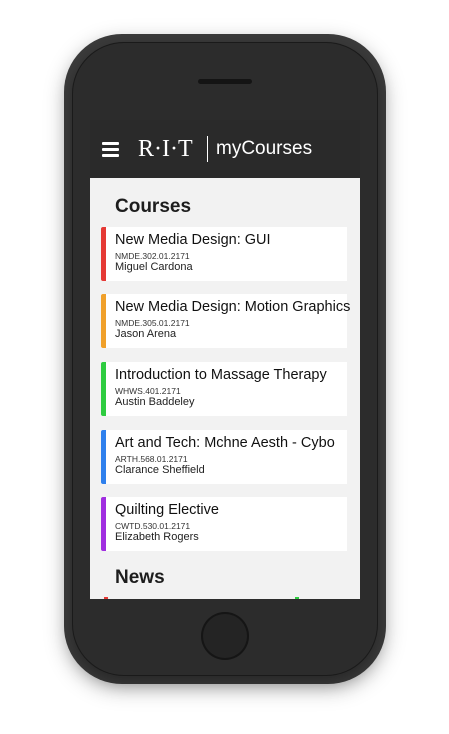 The image size is (449, 734). What do you see at coordinates (153, 526) in the screenshot?
I see `course-code: CWTD.530.01.2171` at bounding box center [153, 526].